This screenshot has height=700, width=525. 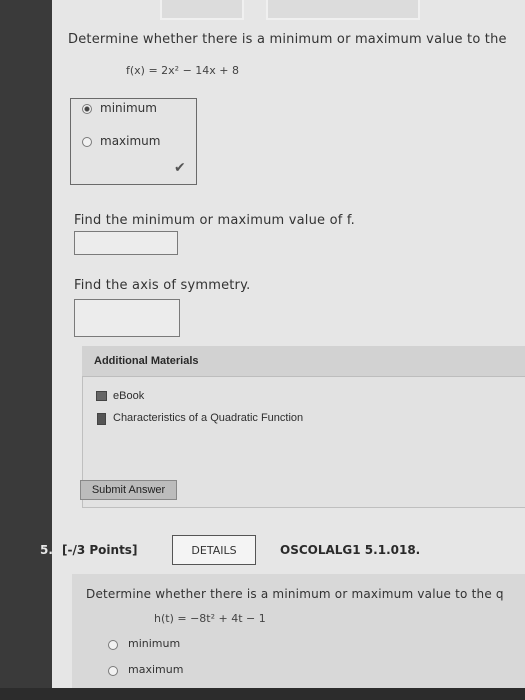 I want to click on q5-choice-maximum-label: maximum, so click(x=156, y=669).